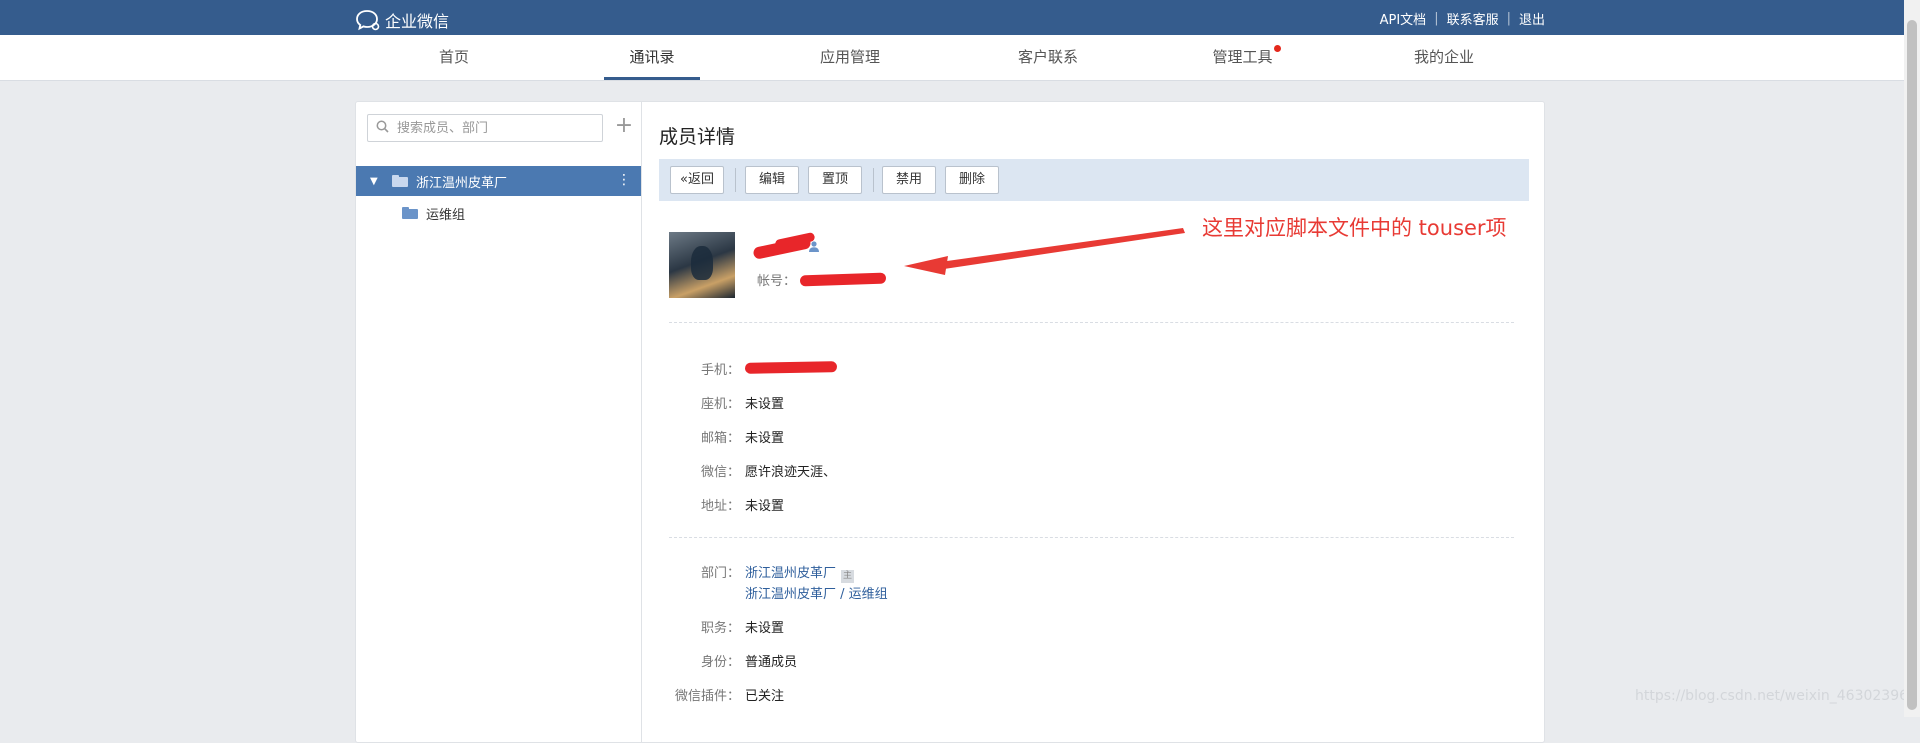 Image resolution: width=1920 pixels, height=743 pixels. Describe the element at coordinates (1082, 437) in the screenshot. I see `field-email: 邮箱： 未设置` at that location.